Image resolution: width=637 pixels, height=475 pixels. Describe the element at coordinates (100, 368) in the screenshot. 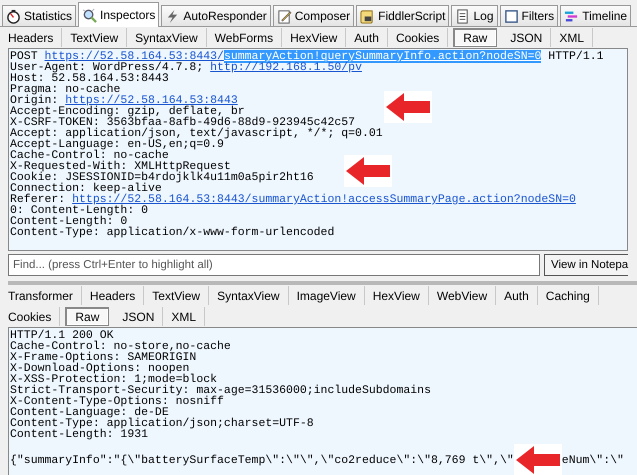

I see `header-text: X-Download-Options: noopen` at that location.